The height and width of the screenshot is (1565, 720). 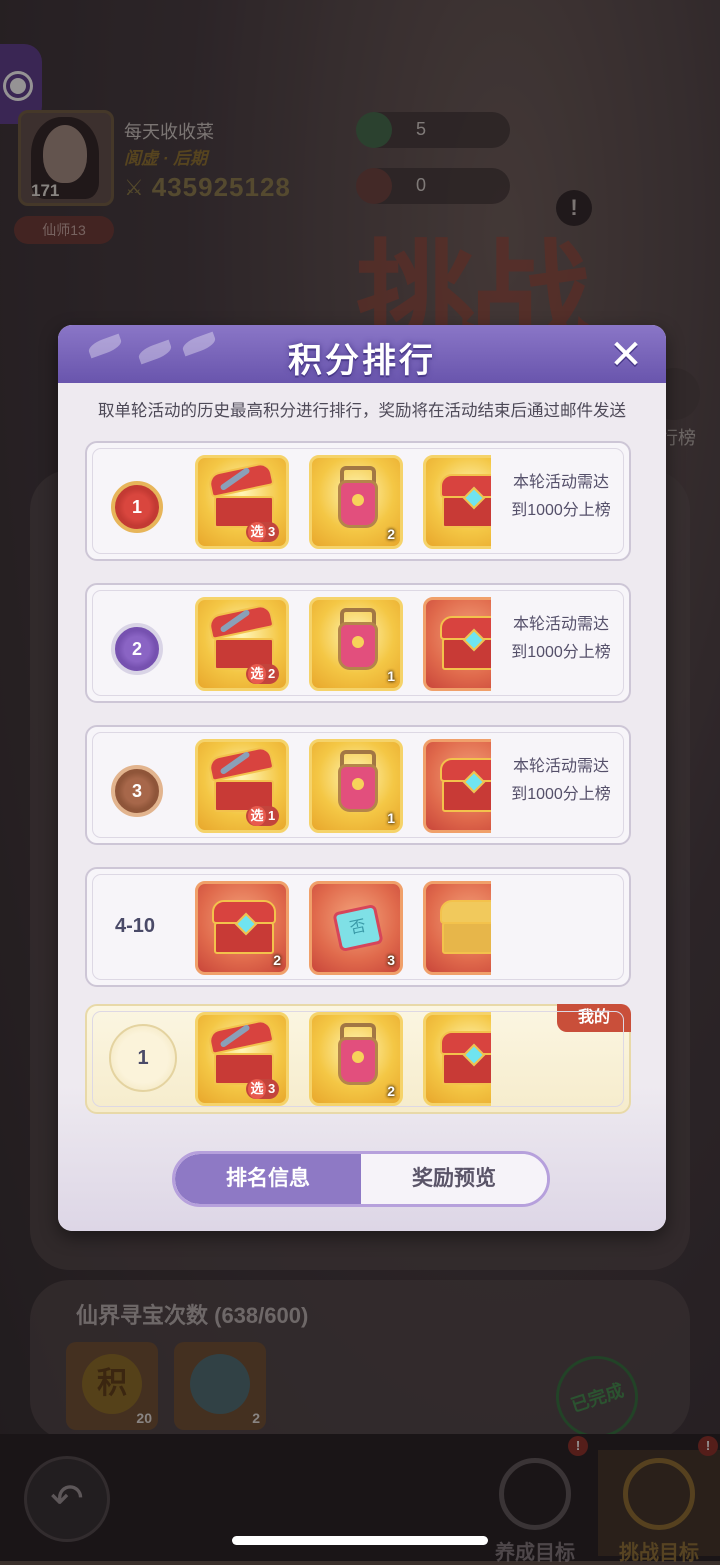 I want to click on my-ranking-row: 1 选 3 2 我的, so click(x=358, y=1059).